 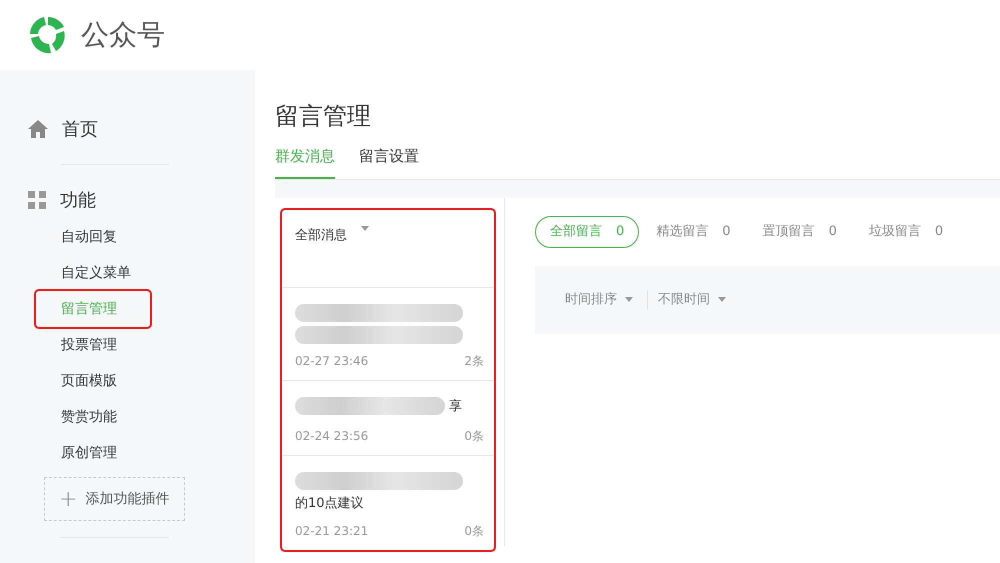 What do you see at coordinates (389, 162) in the screenshot?
I see `tab: 留言设置` at bounding box center [389, 162].